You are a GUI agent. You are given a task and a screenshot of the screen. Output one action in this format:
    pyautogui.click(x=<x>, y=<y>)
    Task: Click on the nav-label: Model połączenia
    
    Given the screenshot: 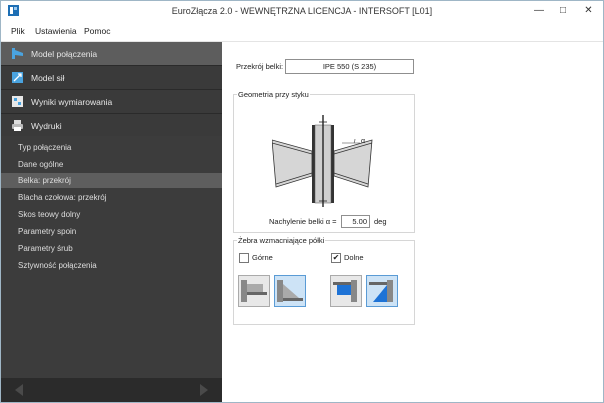 What is the action you would take?
    pyautogui.click(x=64, y=54)
    